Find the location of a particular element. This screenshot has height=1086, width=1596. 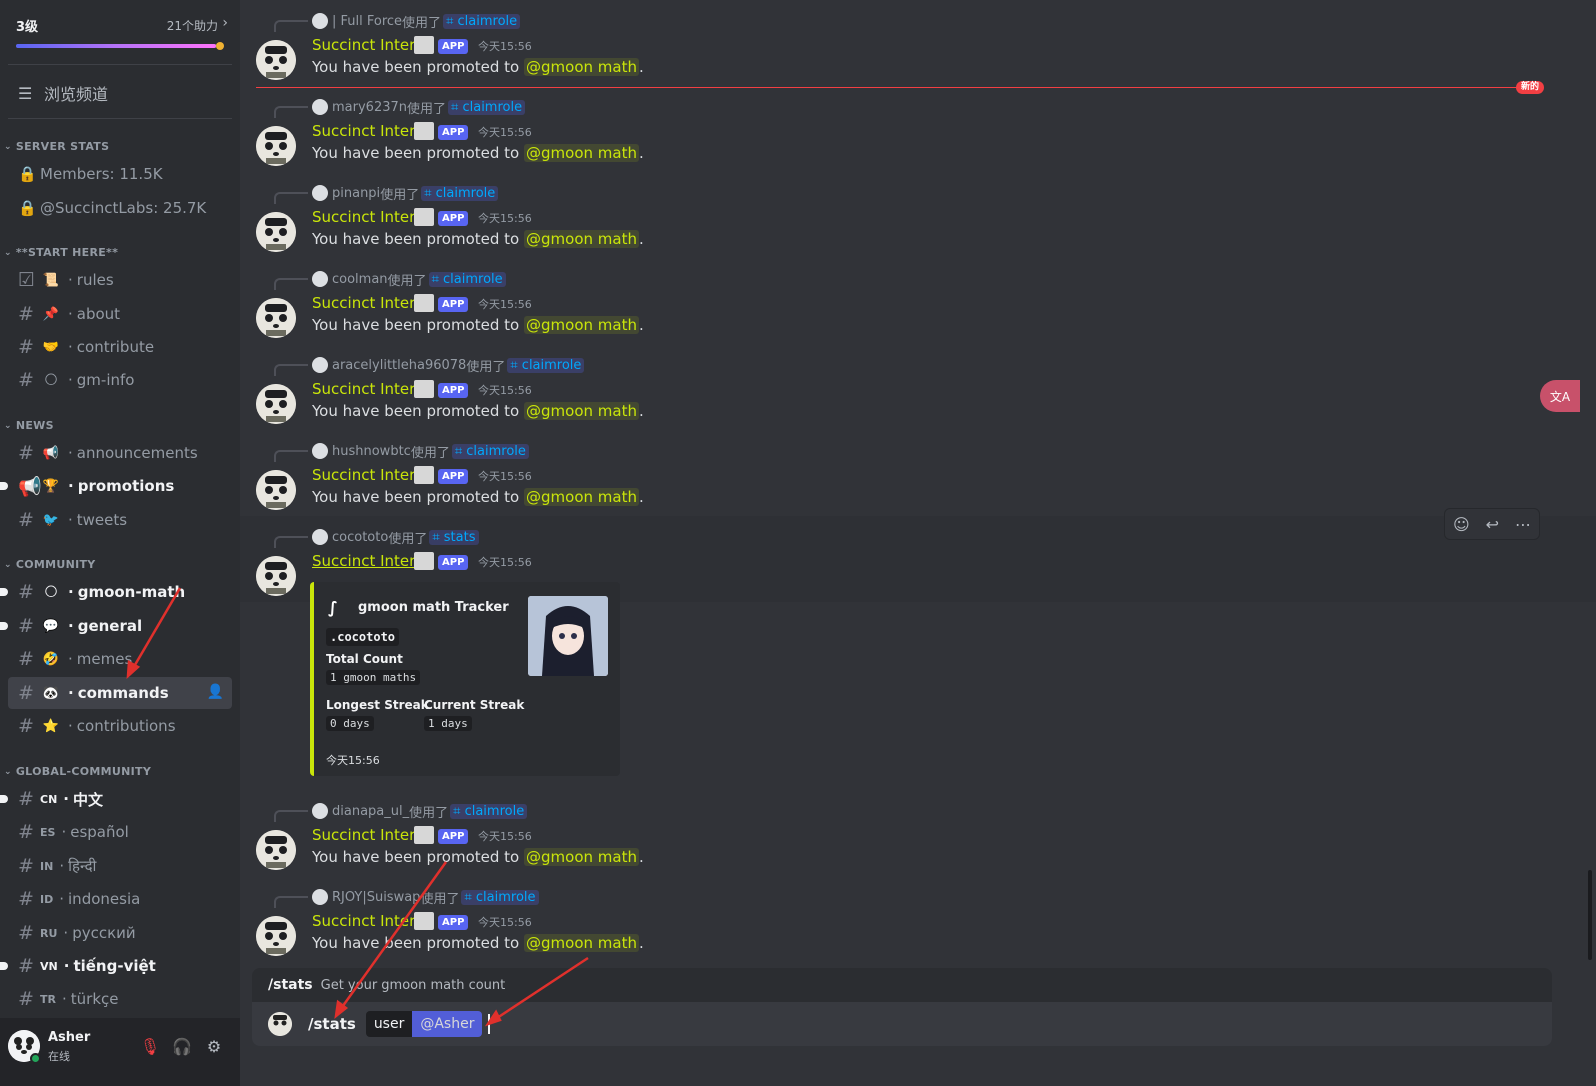

sidebar-item-cn: # CN · 中文 is located at coordinates (116, 799).